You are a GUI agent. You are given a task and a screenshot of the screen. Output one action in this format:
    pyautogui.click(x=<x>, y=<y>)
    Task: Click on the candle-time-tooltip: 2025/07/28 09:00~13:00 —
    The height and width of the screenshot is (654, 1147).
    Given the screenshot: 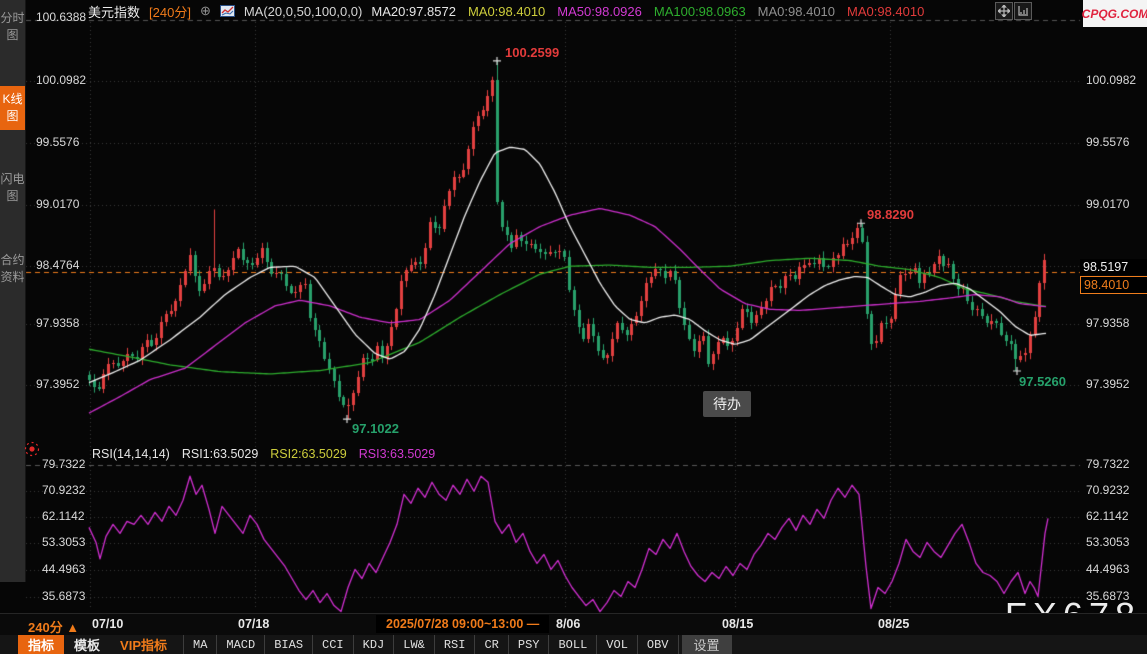 What is the action you would take?
    pyautogui.click(x=463, y=624)
    